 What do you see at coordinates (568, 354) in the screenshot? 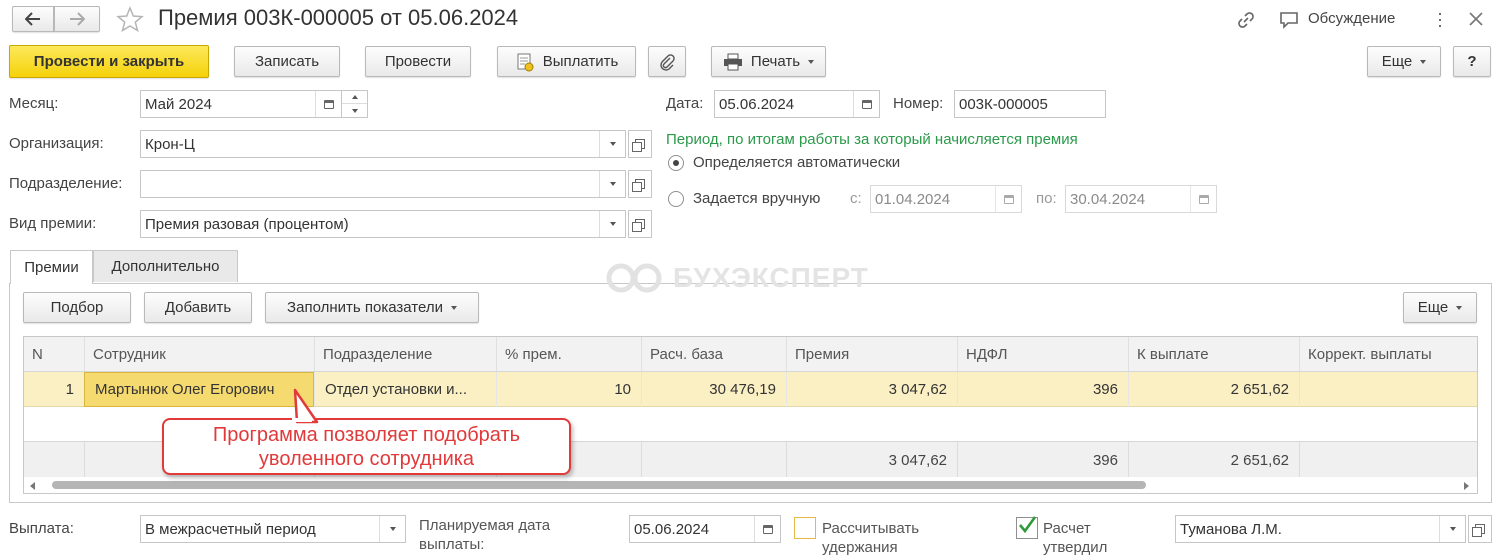
I see `col-percent: % прем.` at bounding box center [568, 354].